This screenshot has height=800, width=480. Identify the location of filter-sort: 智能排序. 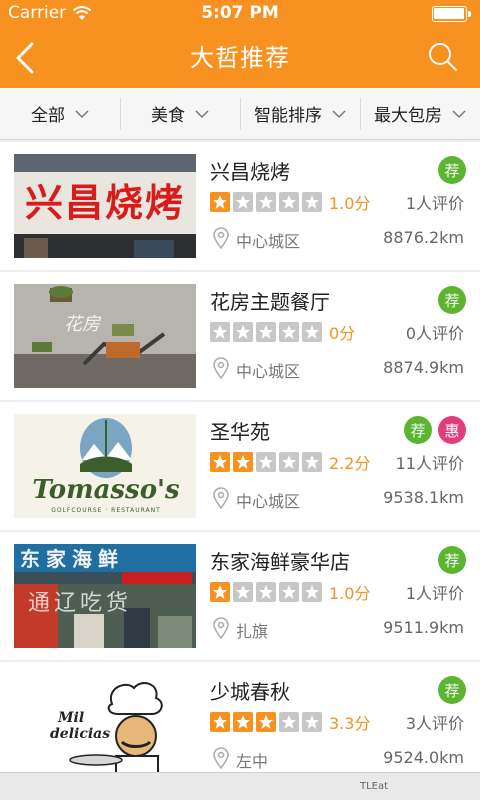
(300, 113).